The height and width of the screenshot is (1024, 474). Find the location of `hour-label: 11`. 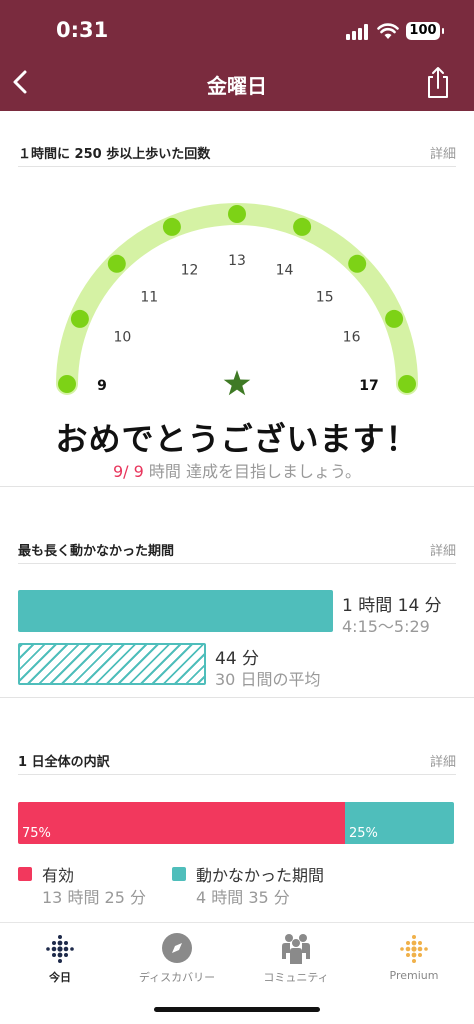

hour-label: 11 is located at coordinates (149, 297).